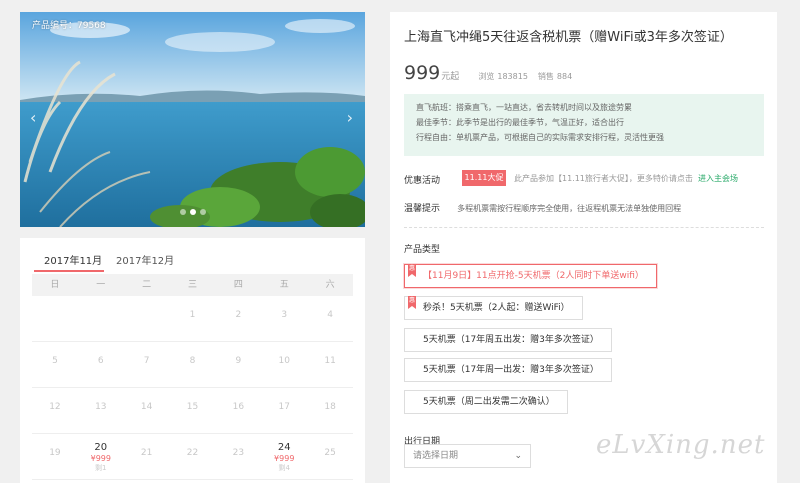  What do you see at coordinates (450, 77) in the screenshot?
I see `price-unit: 元起` at bounding box center [450, 77].